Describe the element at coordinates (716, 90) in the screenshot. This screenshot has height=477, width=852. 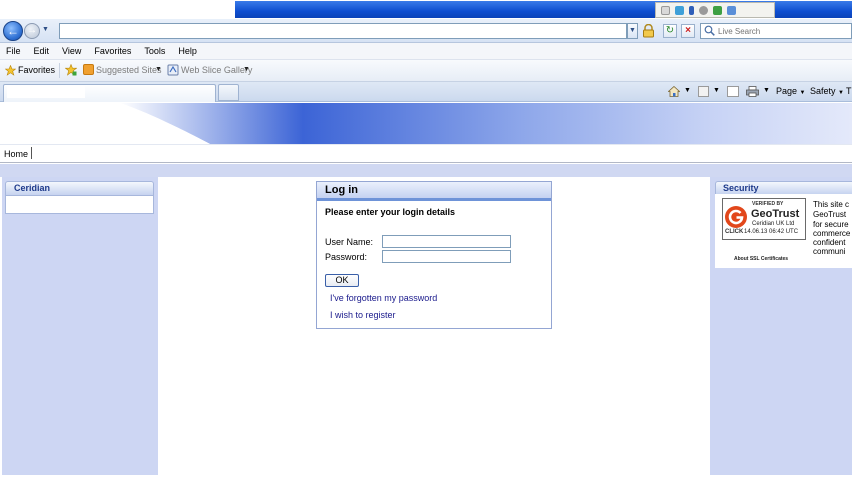
I see `feeds-chevron-down-icon: ▼` at that location.